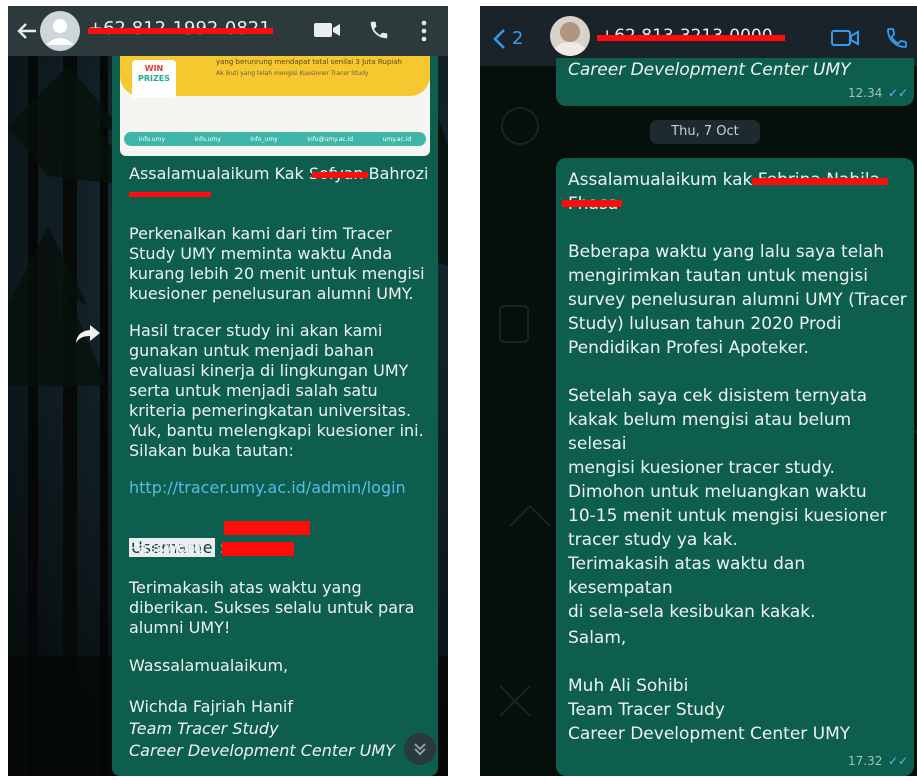 This screenshot has width=917, height=780. What do you see at coordinates (570, 32) in the screenshot?
I see `avatar-face` at bounding box center [570, 32].